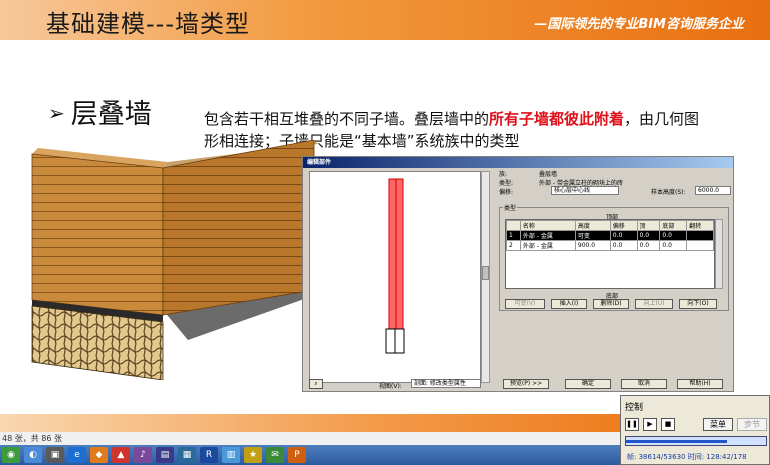 This screenshot has width=770, height=465. Describe the element at coordinates (648, 225) in the screenshot. I see `col-header: 顶` at that location.